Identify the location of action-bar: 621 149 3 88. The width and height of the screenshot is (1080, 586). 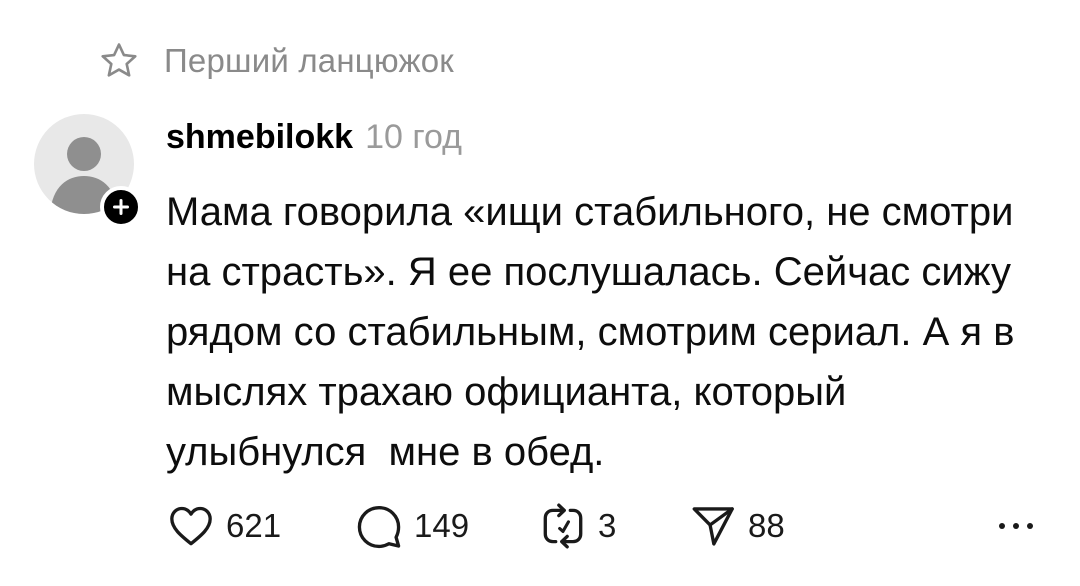
(606, 526).